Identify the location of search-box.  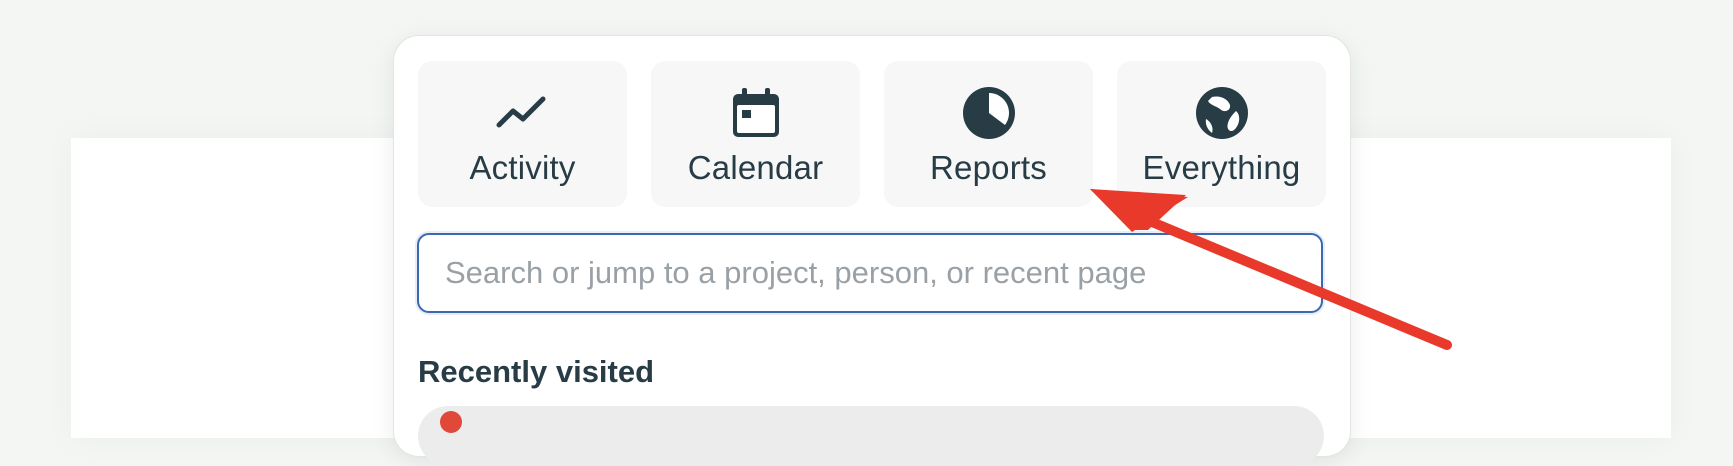
(870, 273).